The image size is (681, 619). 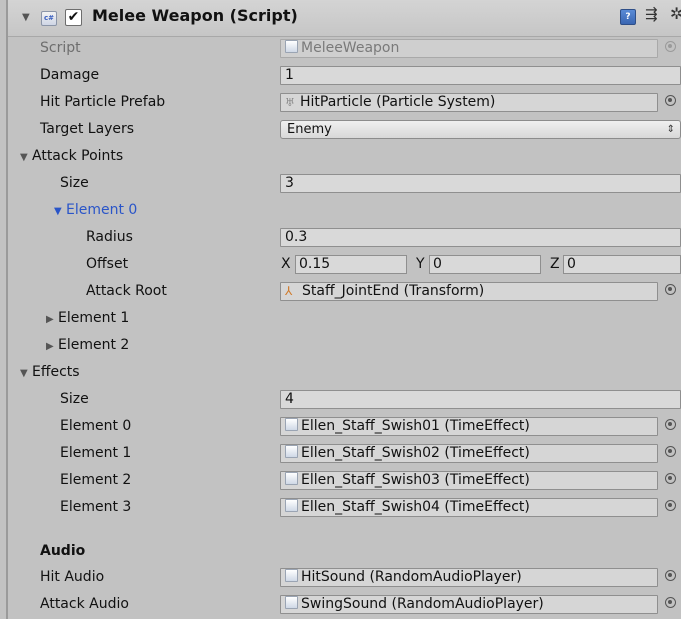 I want to click on effect-element-value: Ellen_Staff_Swish04 (TimeEffect), so click(x=415, y=507).